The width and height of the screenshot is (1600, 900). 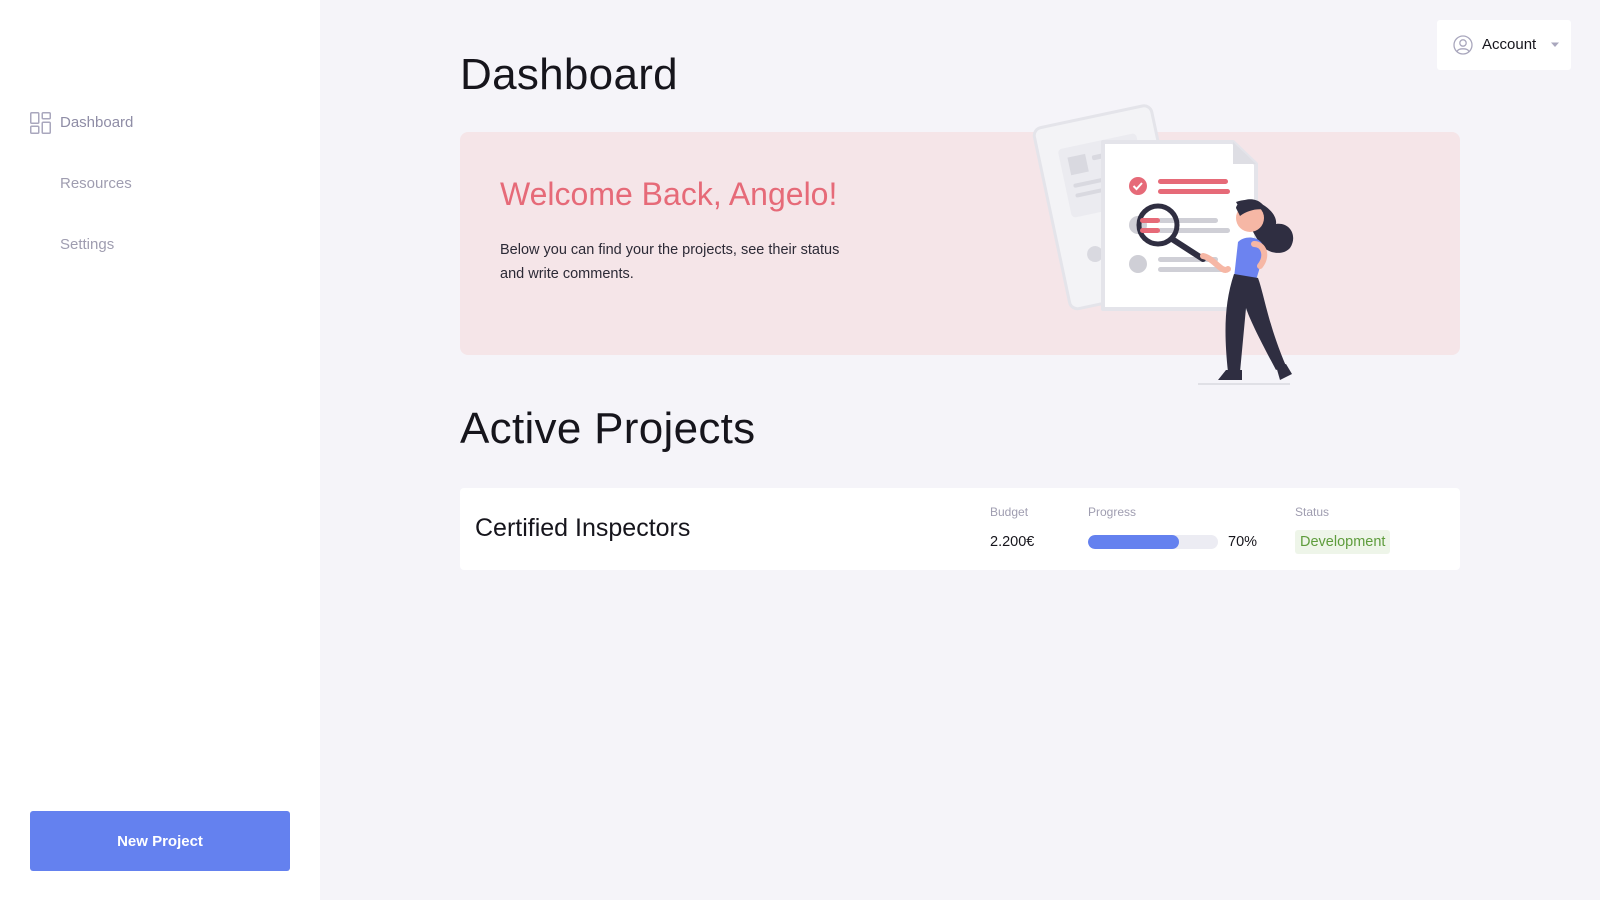 What do you see at coordinates (1343, 542) in the screenshot?
I see `status-badge: Development` at bounding box center [1343, 542].